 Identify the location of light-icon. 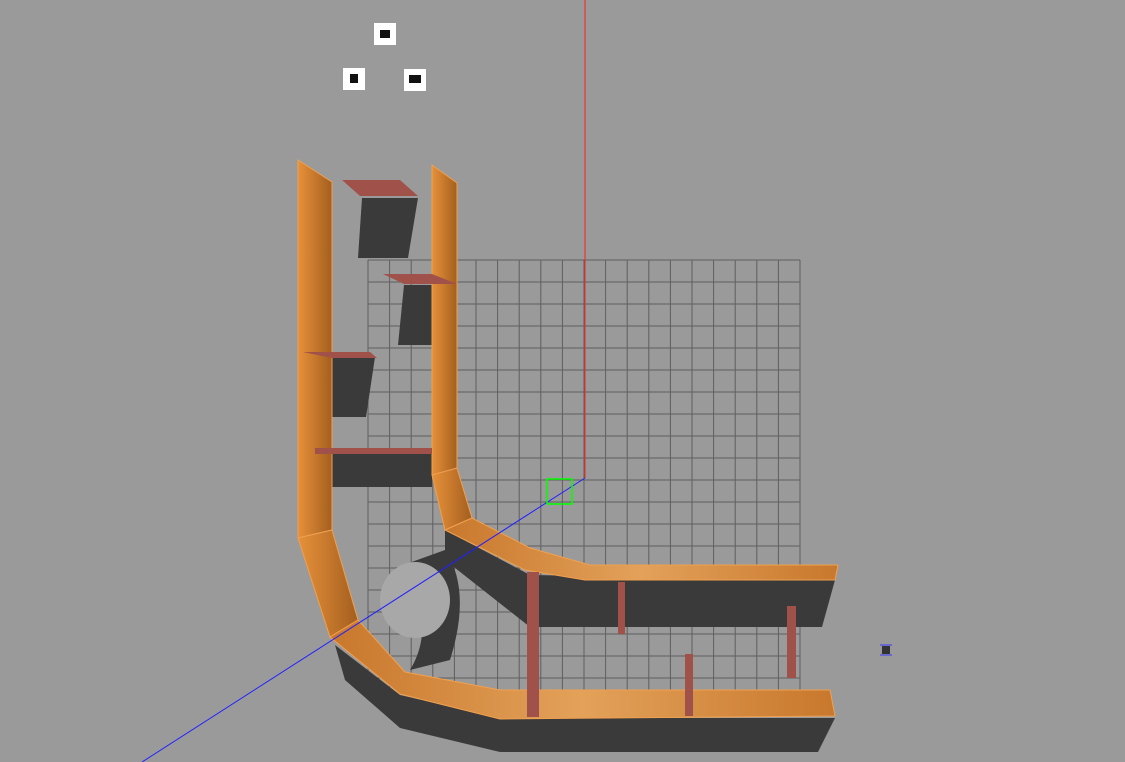
(354, 79).